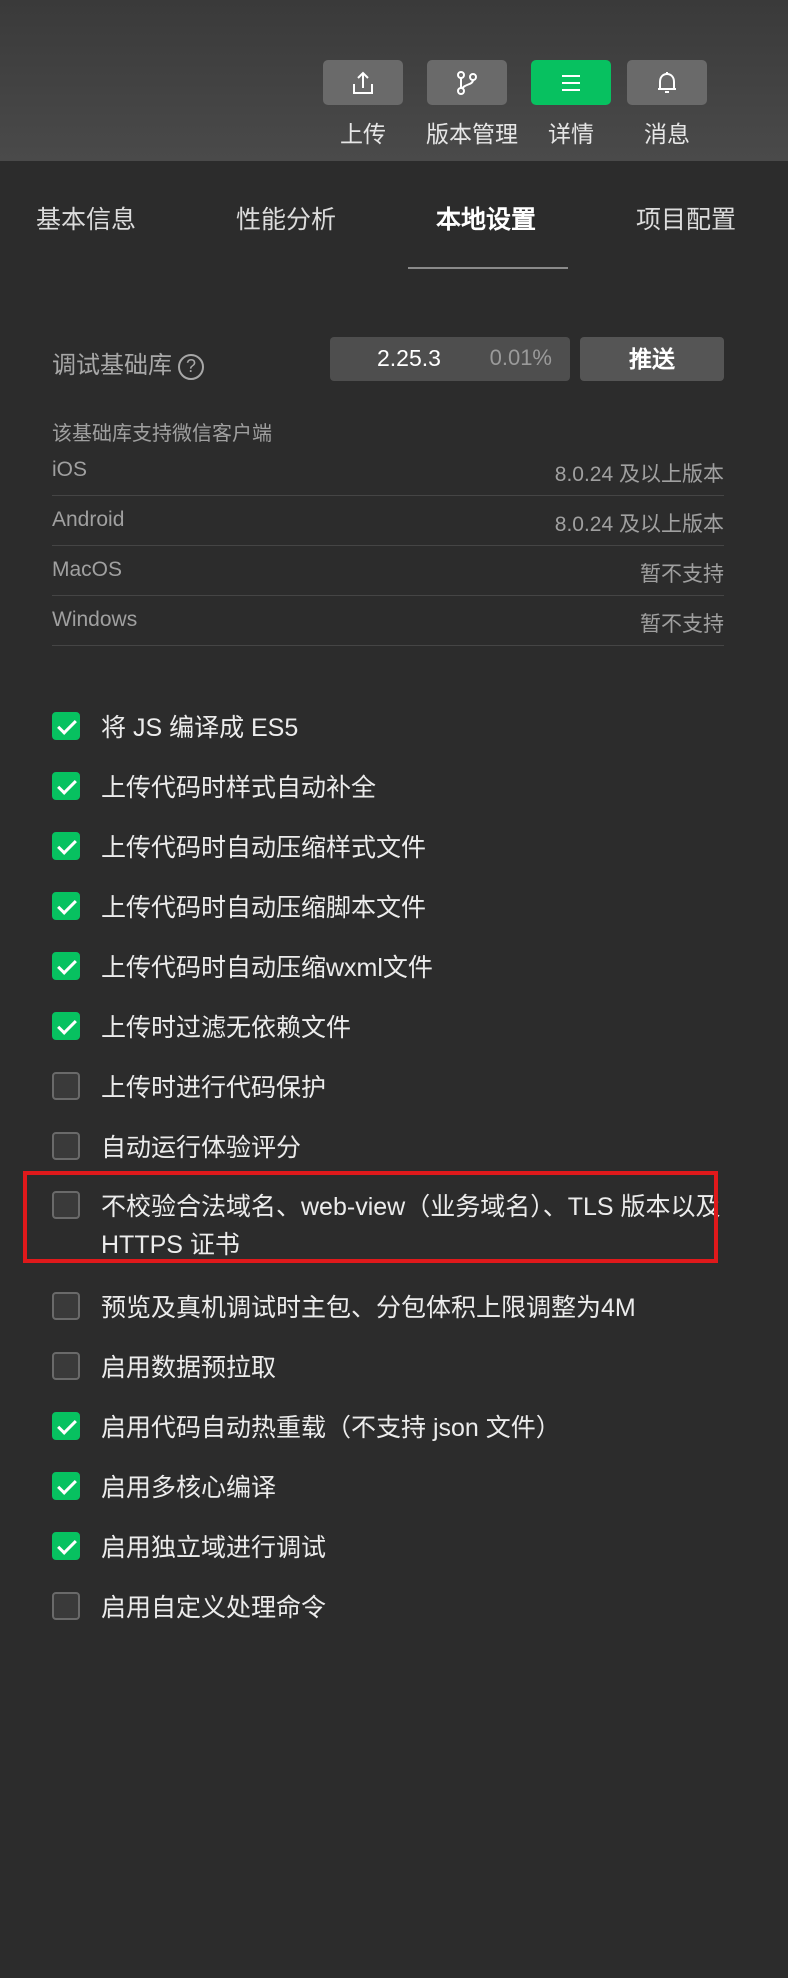  What do you see at coordinates (112, 365) in the screenshot?
I see `base-lib-label: 调试基础库` at bounding box center [112, 365].